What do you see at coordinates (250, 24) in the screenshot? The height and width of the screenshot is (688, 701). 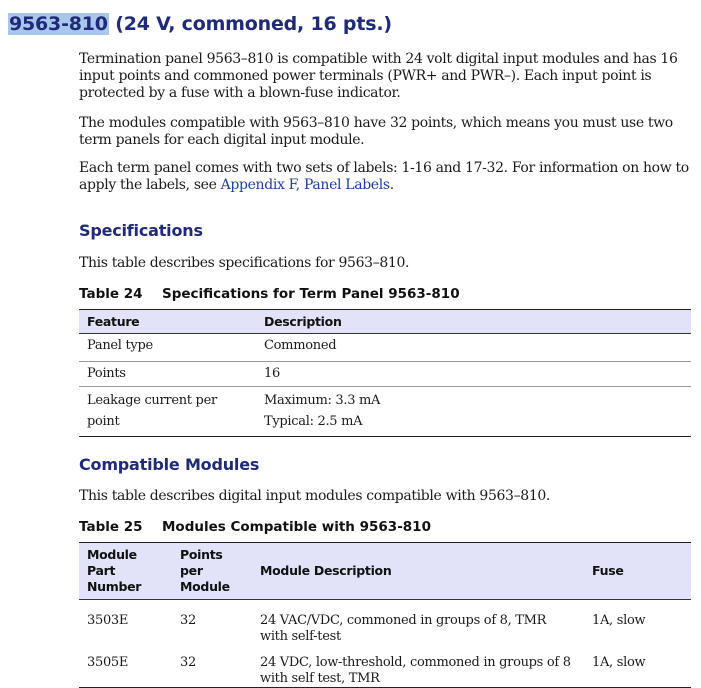 I see `heading-rest: (24 V, commoned, 16 pts.)` at bounding box center [250, 24].